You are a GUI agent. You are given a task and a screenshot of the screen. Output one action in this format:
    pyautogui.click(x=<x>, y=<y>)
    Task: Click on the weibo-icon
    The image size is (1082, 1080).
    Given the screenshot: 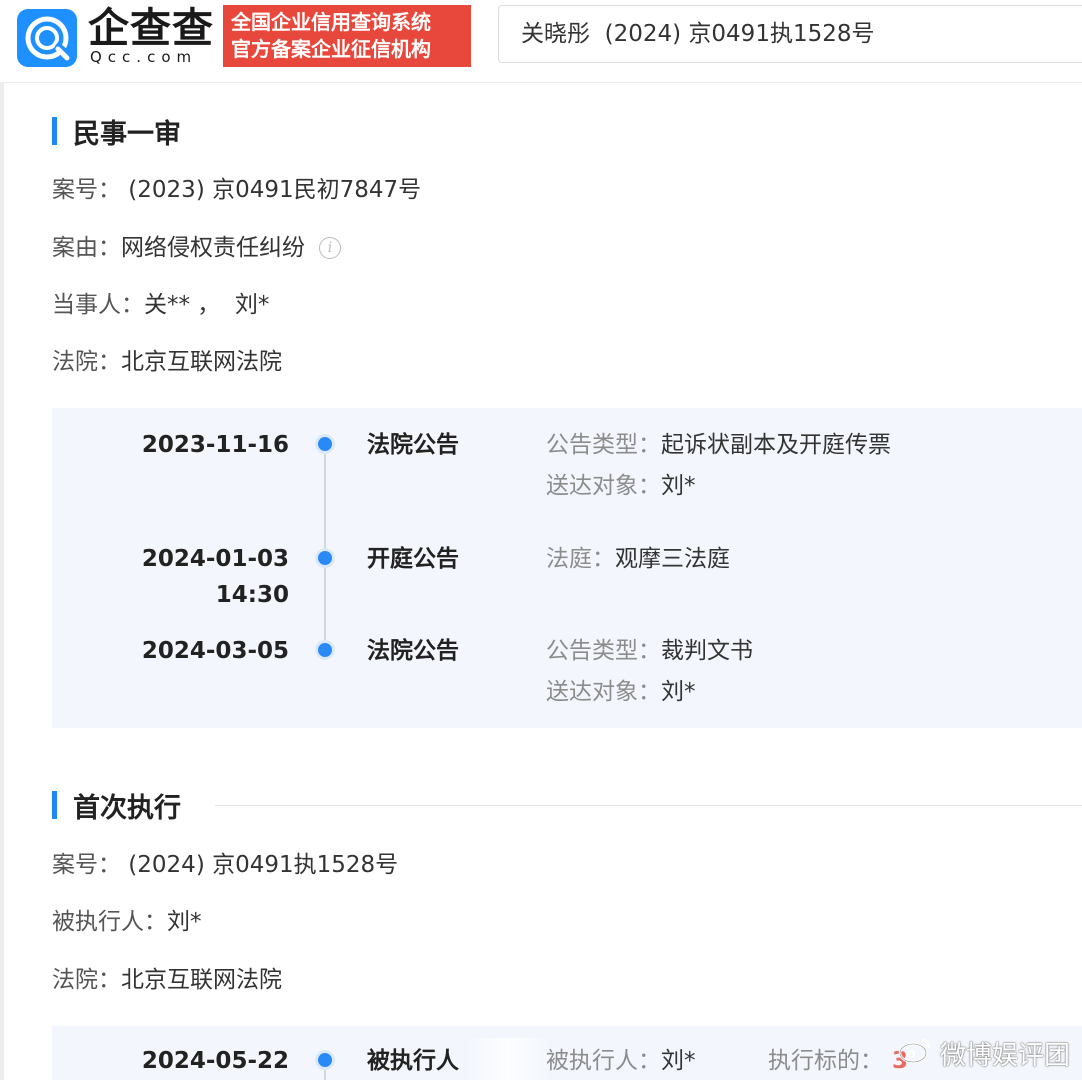 What is the action you would take?
    pyautogui.click(x=915, y=1053)
    